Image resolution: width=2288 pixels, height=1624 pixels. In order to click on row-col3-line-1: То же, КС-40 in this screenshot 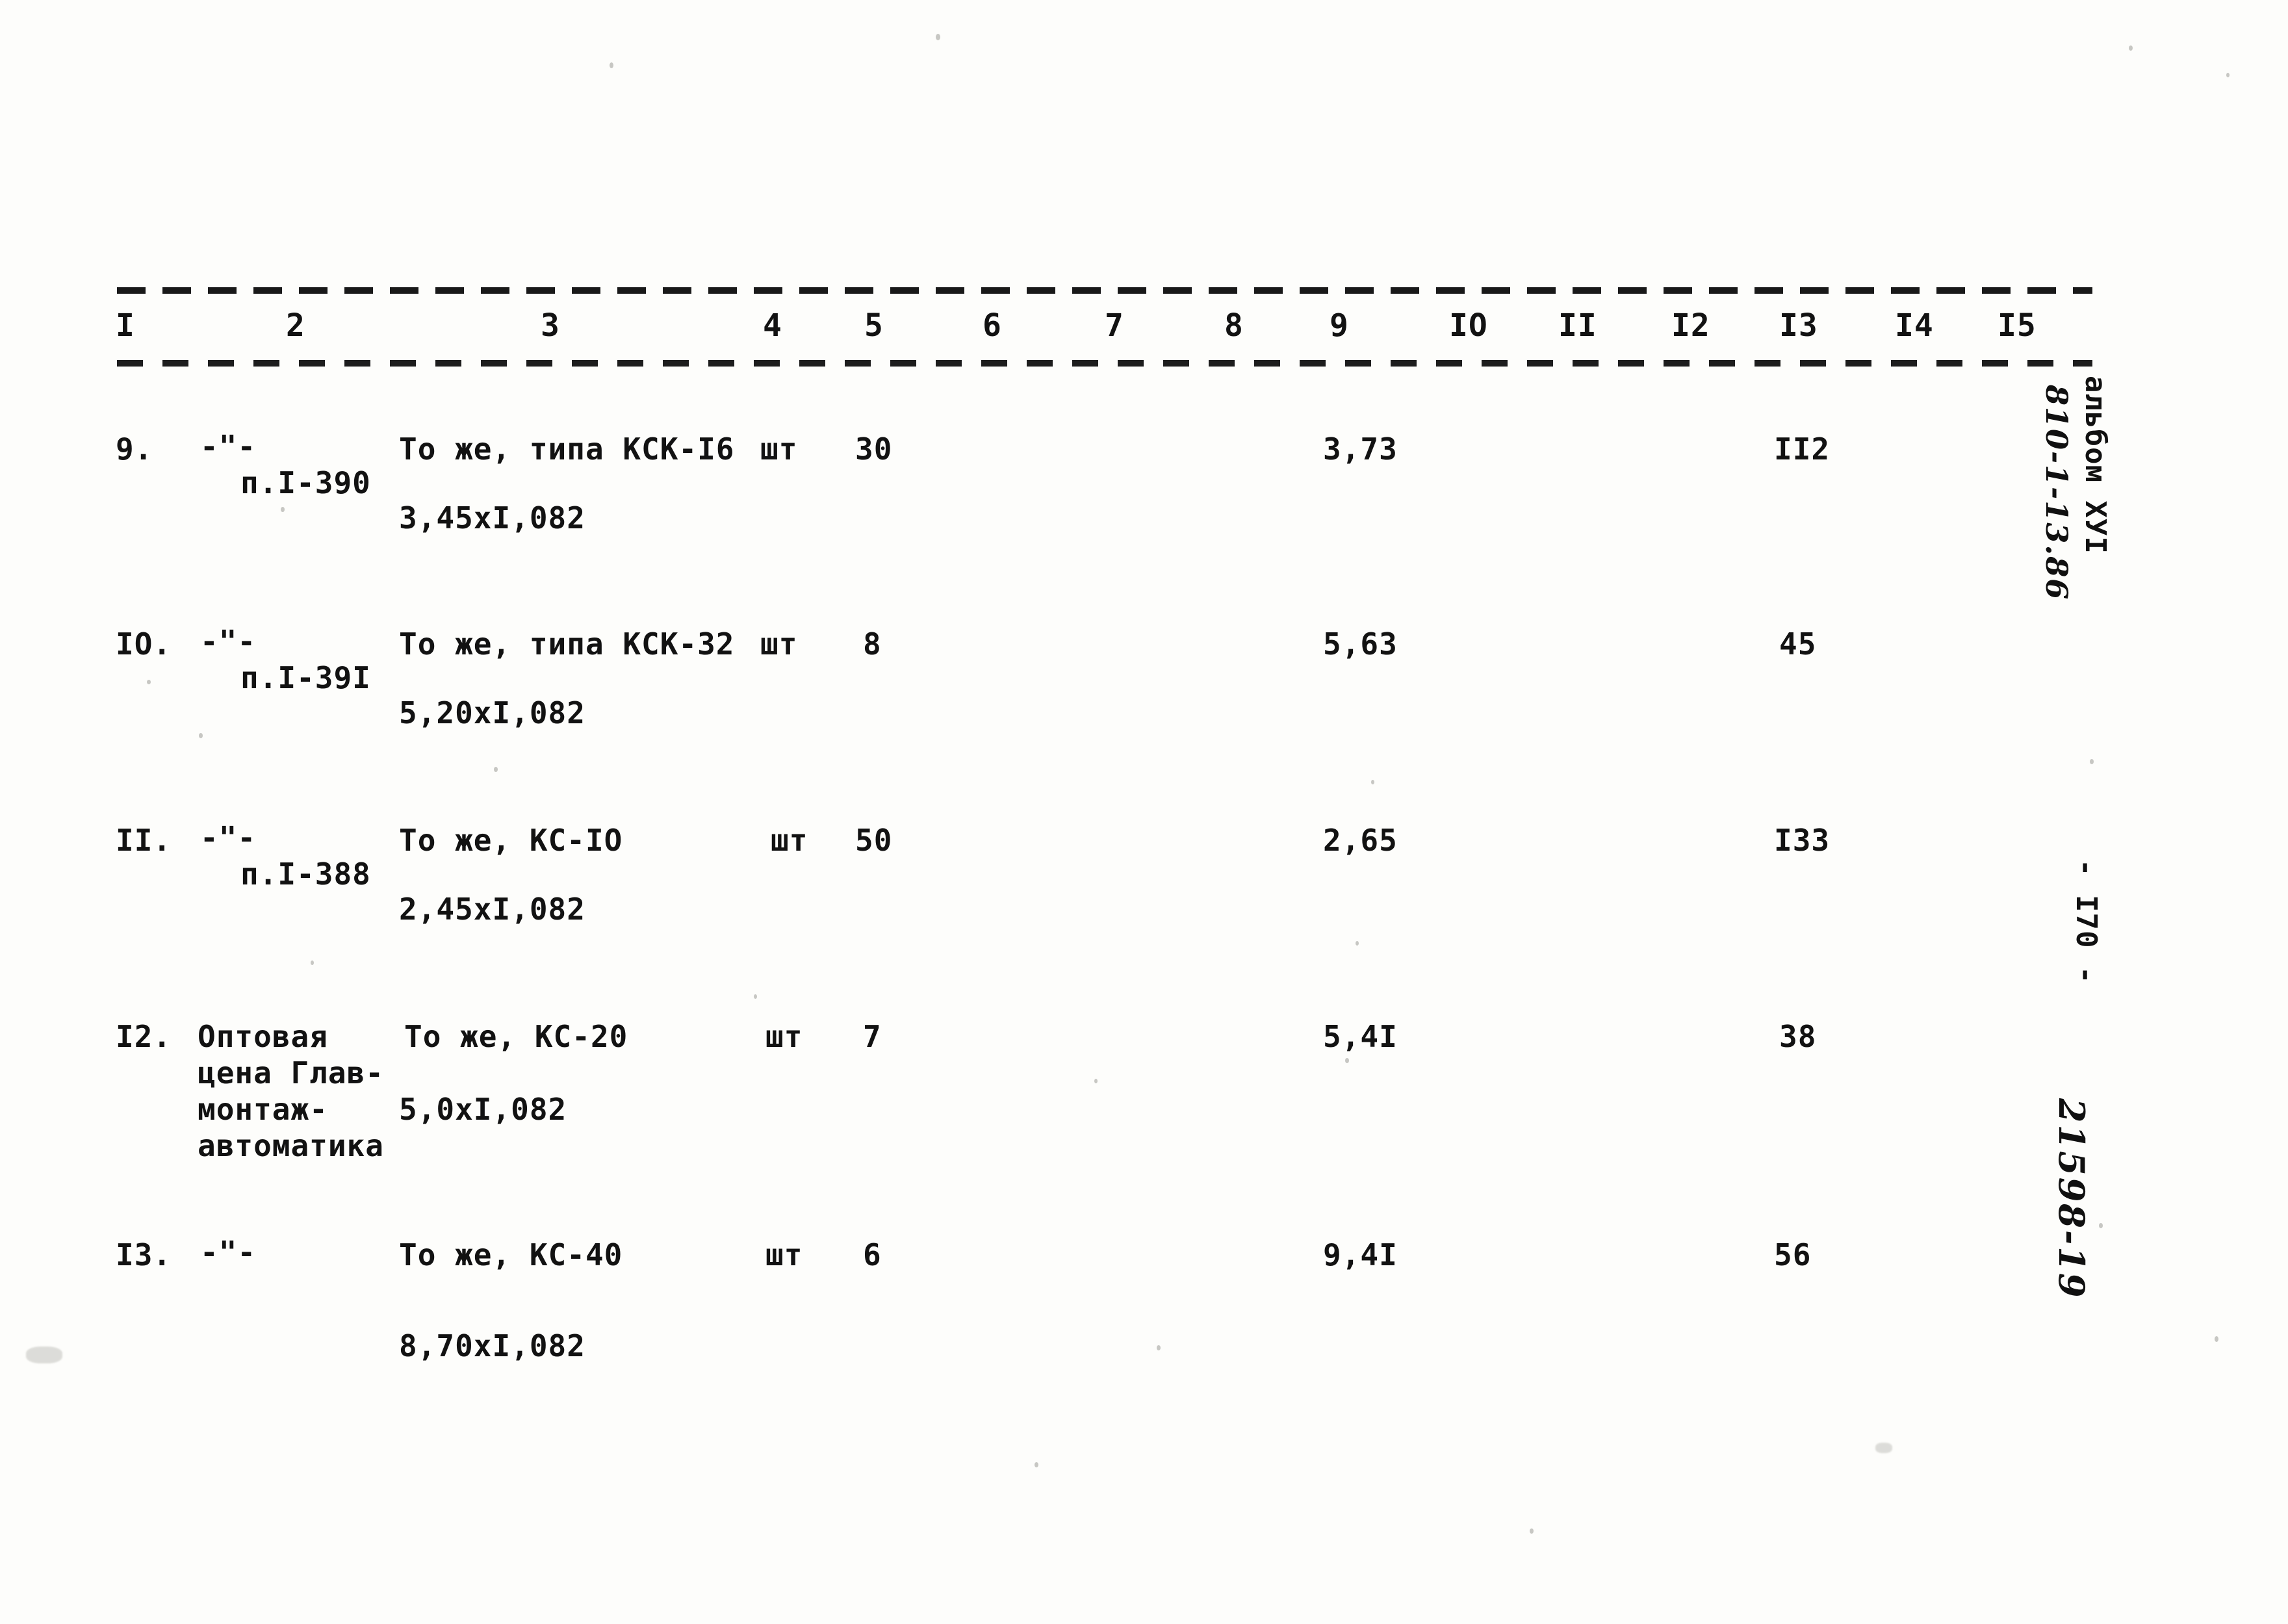, I will do `click(511, 1254)`.